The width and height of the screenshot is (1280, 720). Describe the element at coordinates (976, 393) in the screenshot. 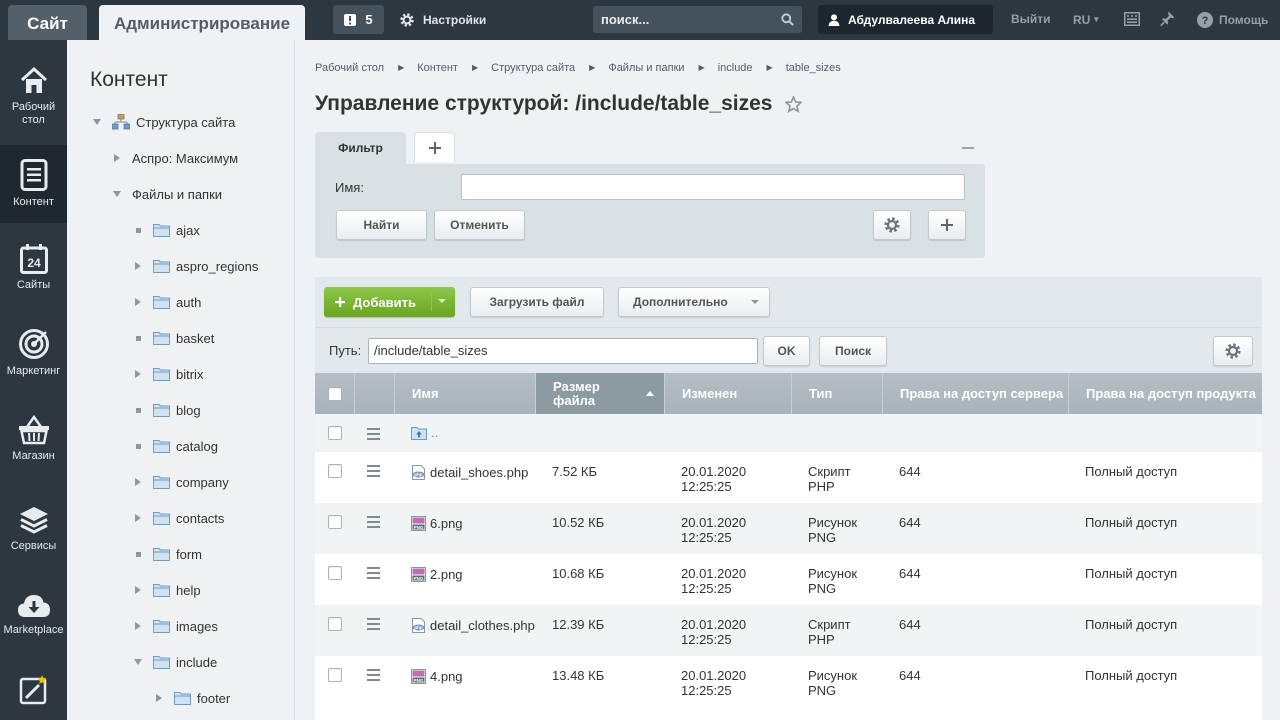

I see `column-header-server-access: Права на доступ сервера` at that location.